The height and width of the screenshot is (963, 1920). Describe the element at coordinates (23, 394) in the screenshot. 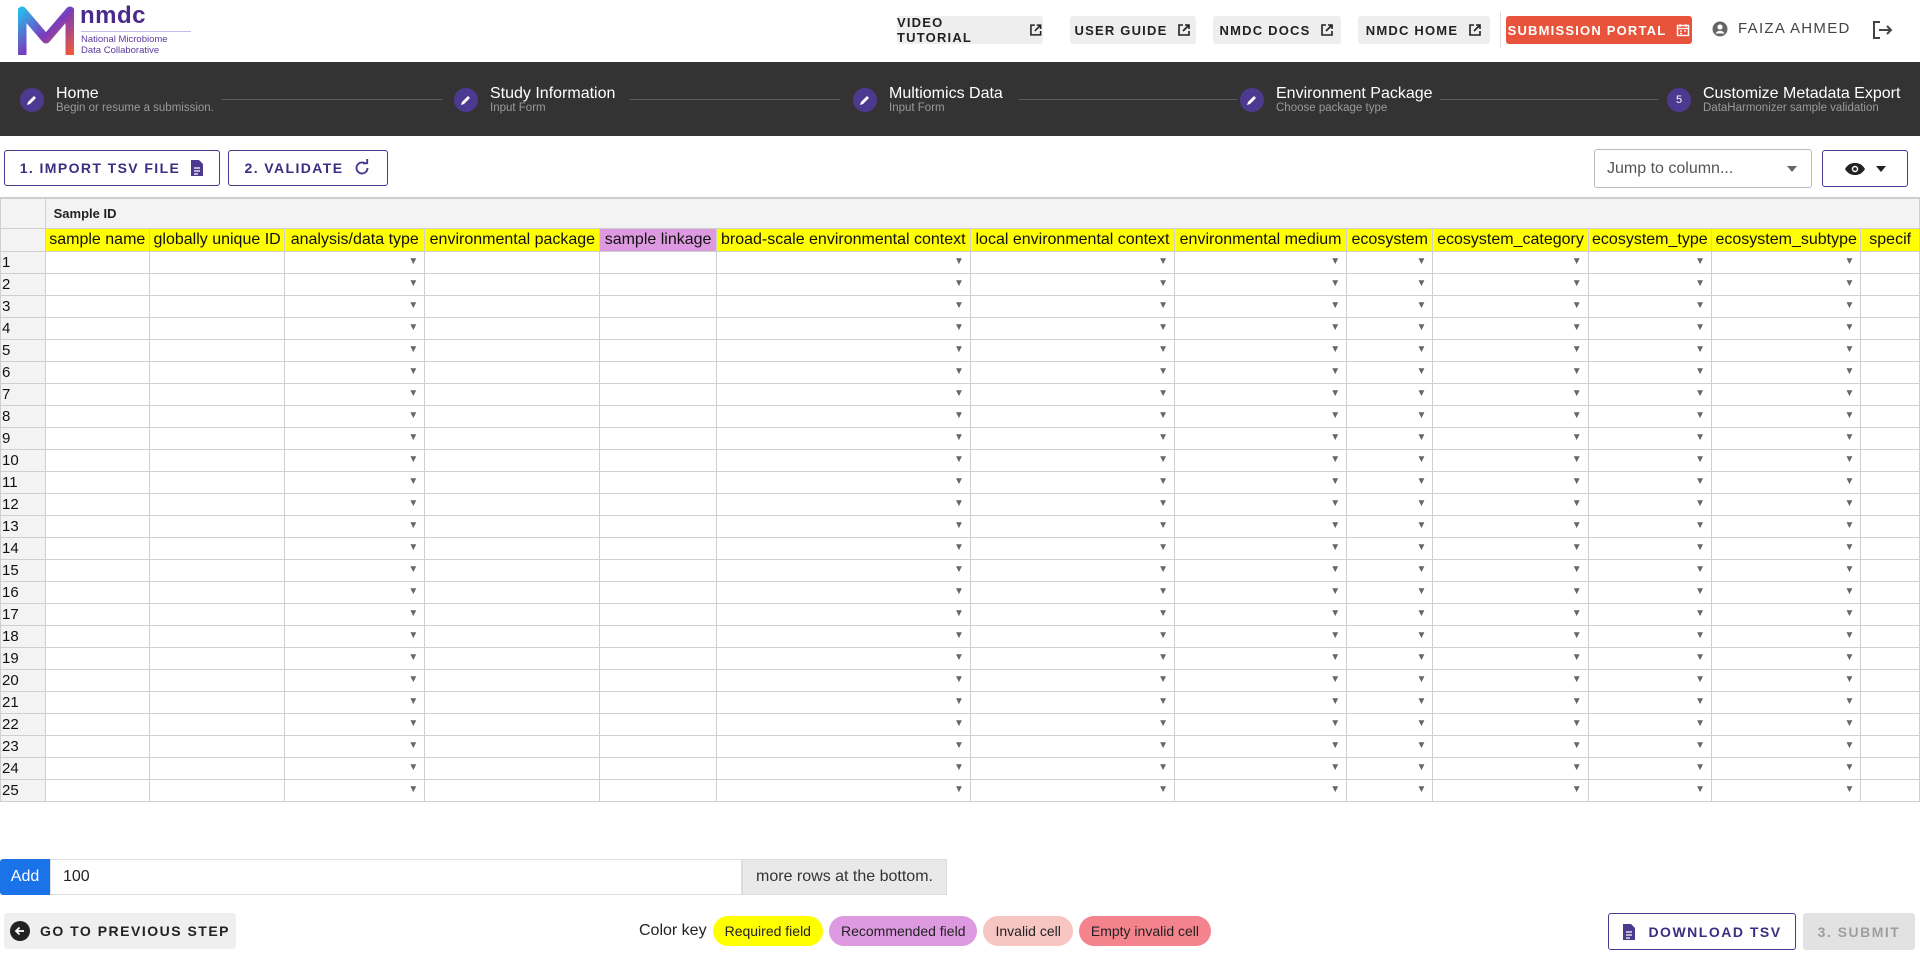

I see `row-header: 7` at that location.